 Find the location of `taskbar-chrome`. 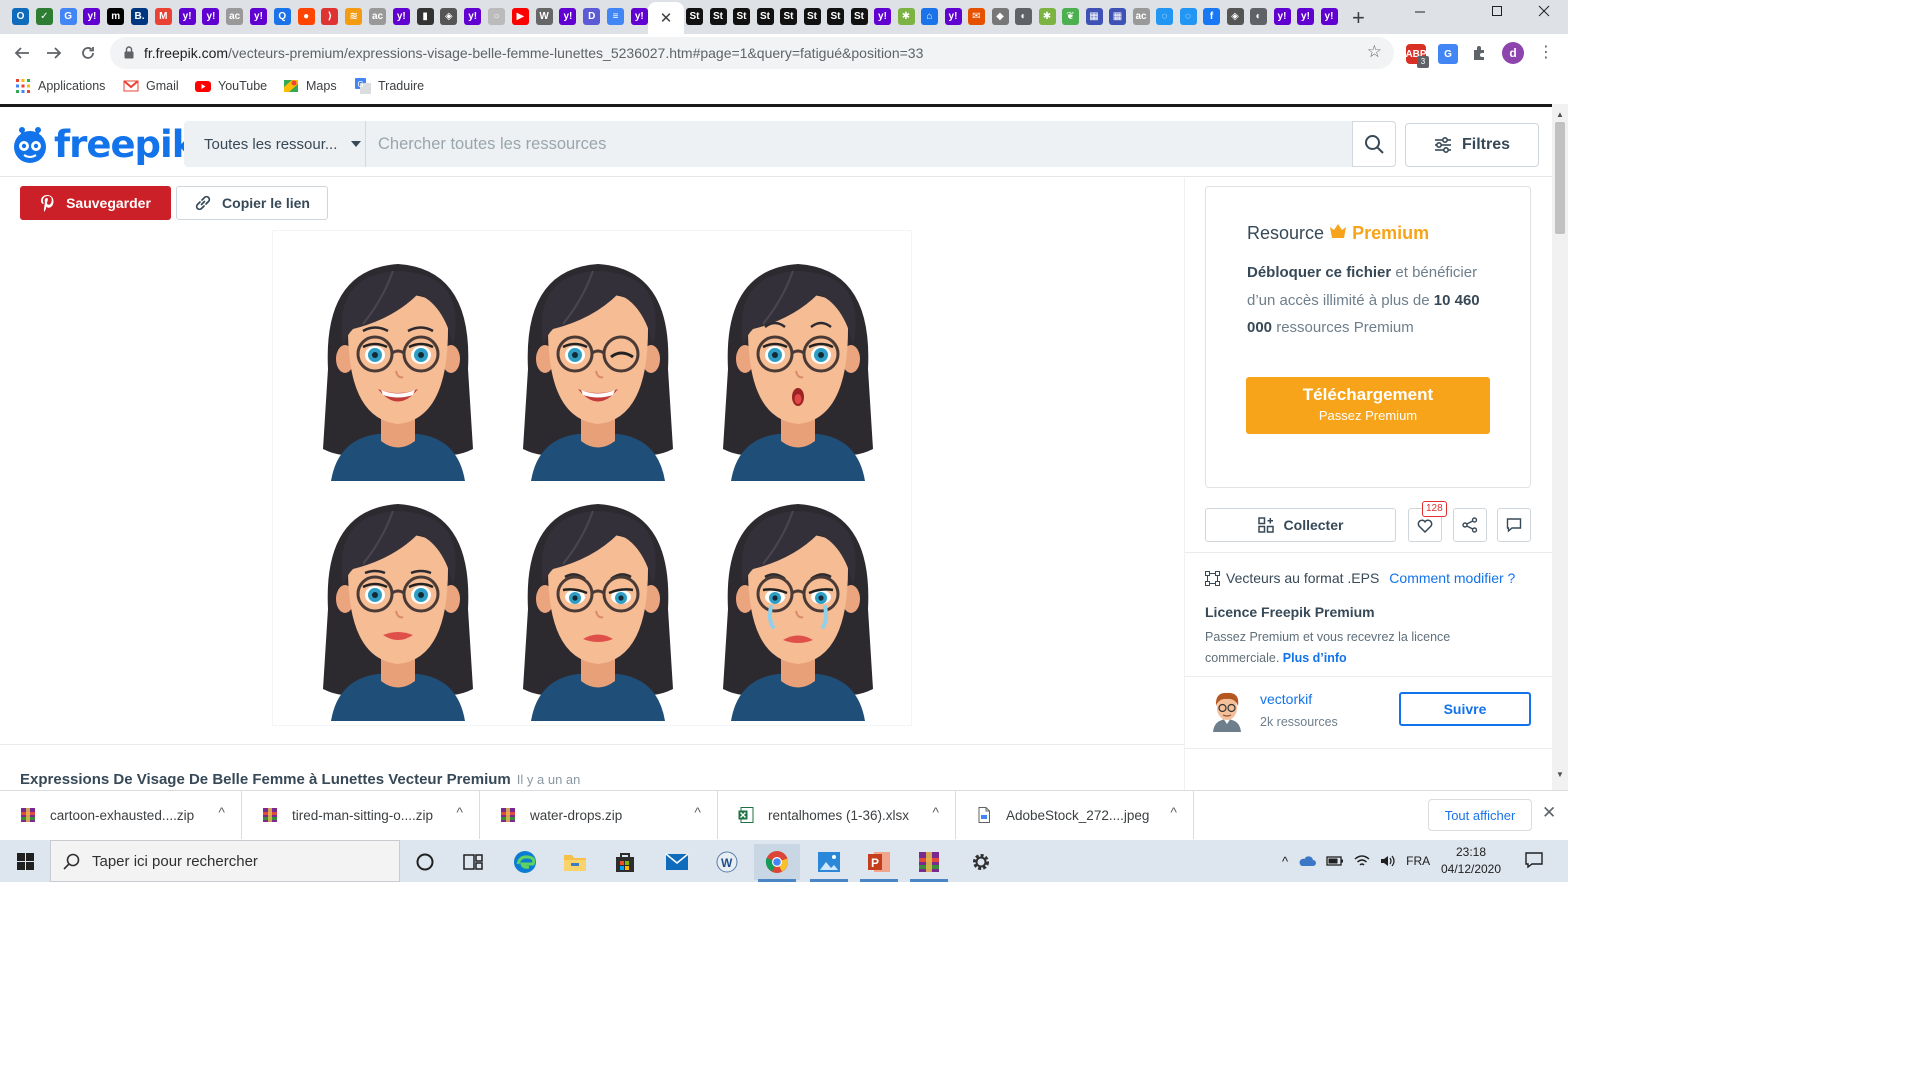

taskbar-chrome is located at coordinates (777, 863).